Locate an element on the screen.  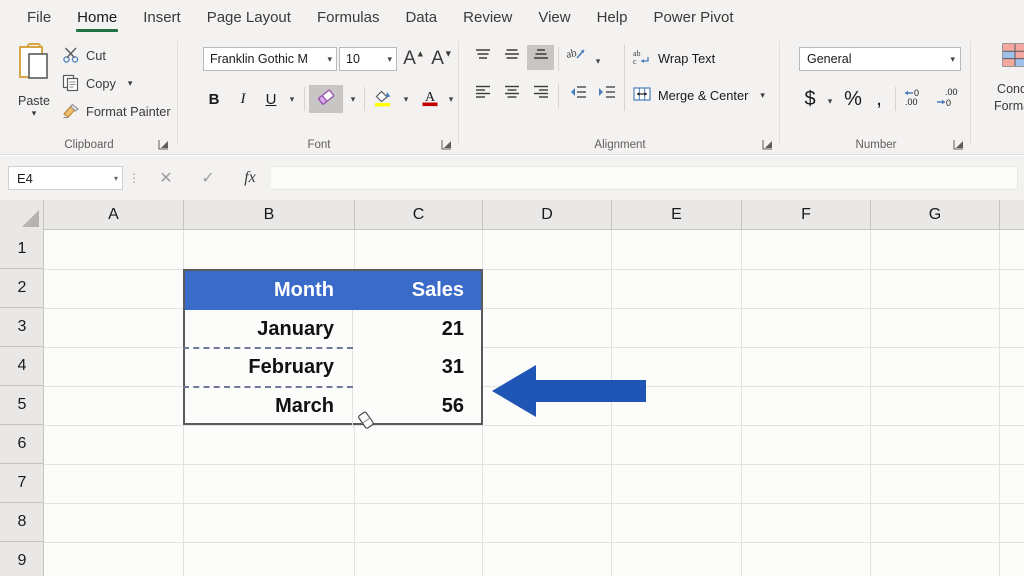
text-orientation-button: ab is located at coordinates (576, 57).